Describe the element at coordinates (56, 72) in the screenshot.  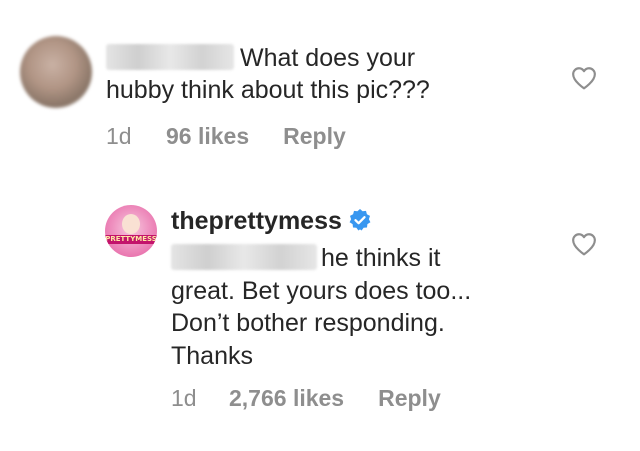
I see `commenter-avatar` at that location.